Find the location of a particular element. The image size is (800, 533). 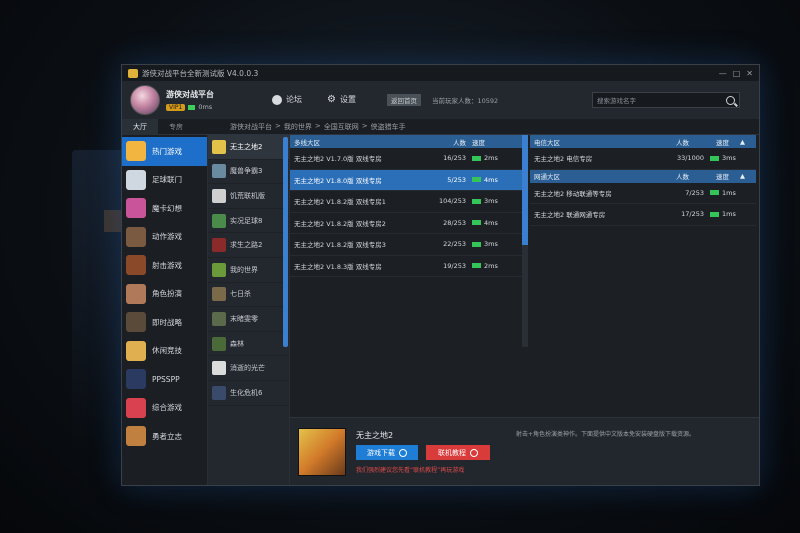

game-label: 魔兽争霸3 is located at coordinates (246, 171).